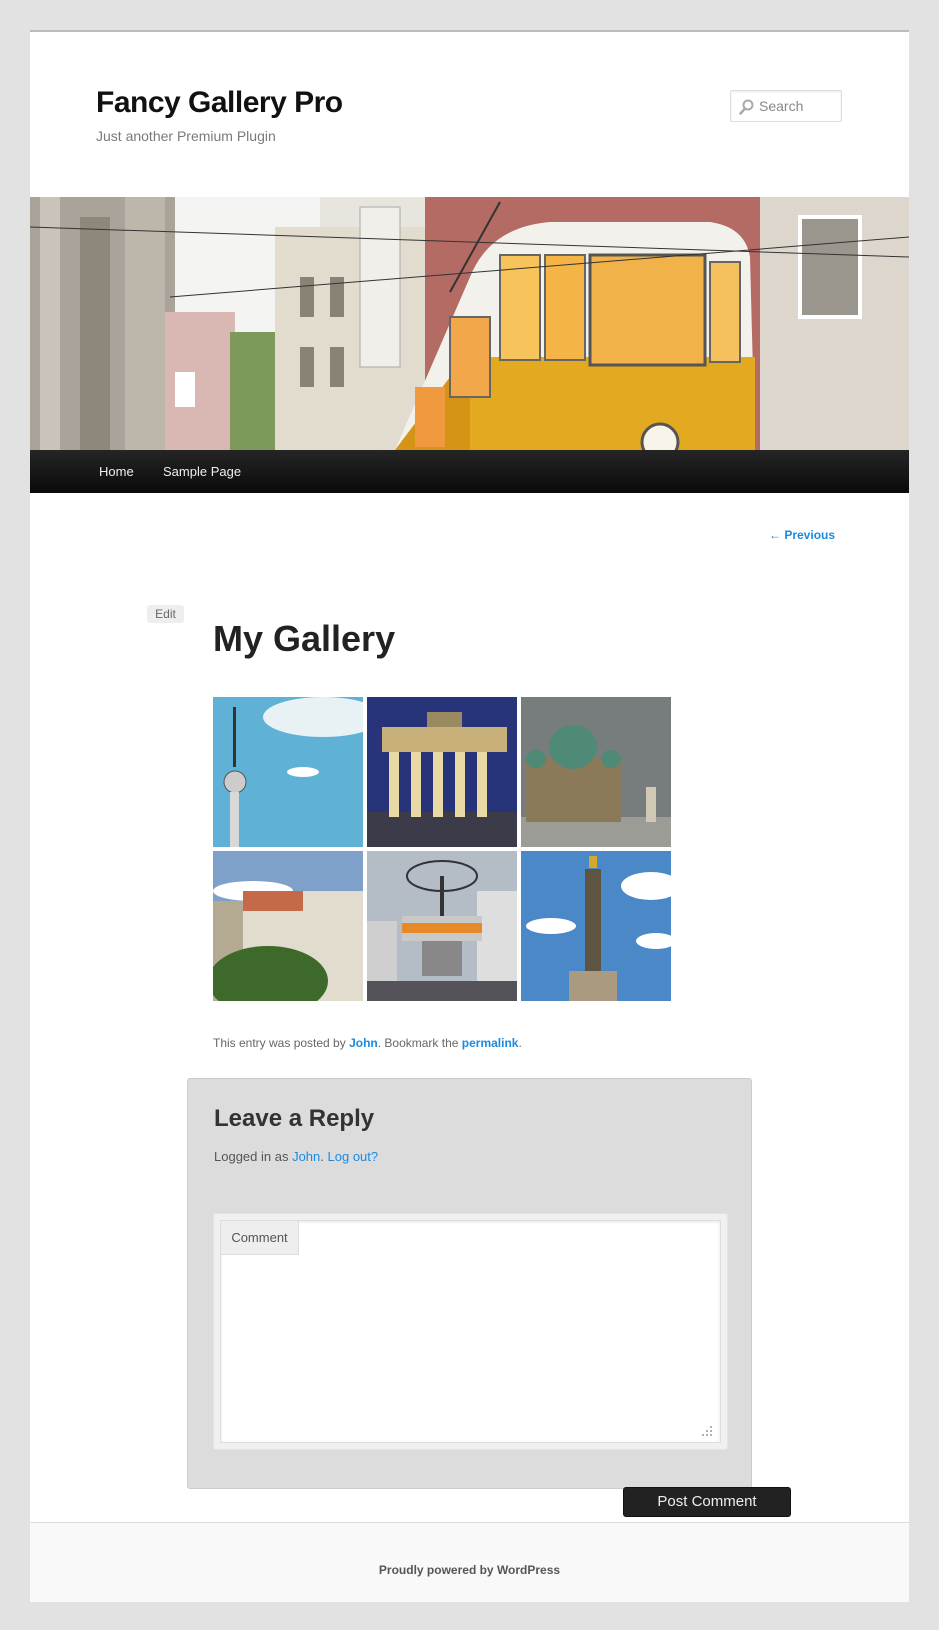 The image size is (939, 1630). What do you see at coordinates (219, 103) in the screenshot?
I see `site-title: Fancy Gallery Pro` at bounding box center [219, 103].